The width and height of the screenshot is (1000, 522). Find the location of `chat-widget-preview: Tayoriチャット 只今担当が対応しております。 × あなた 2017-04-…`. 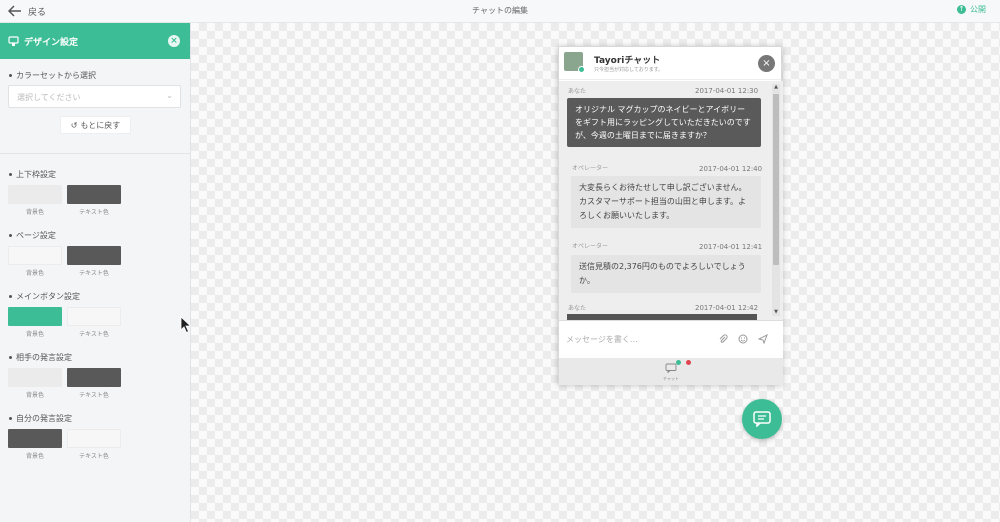

chat-widget-preview: Tayoriチャット 只今担当が対応しております。 × あなた 2017-04-… is located at coordinates (670, 215).